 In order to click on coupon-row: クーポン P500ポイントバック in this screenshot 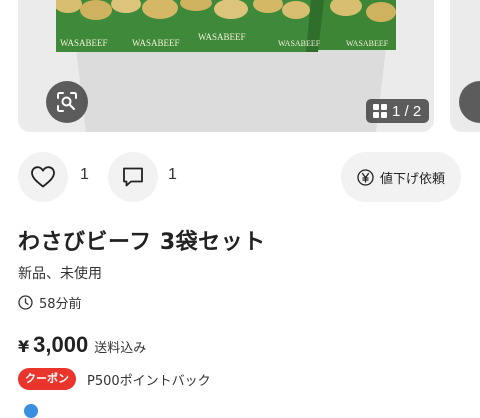, I will do `click(114, 379)`.